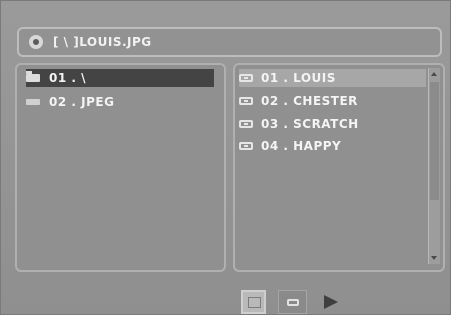 This screenshot has height=315, width=451. I want to click on file-item-label: 04 . HAPPY, so click(301, 146).